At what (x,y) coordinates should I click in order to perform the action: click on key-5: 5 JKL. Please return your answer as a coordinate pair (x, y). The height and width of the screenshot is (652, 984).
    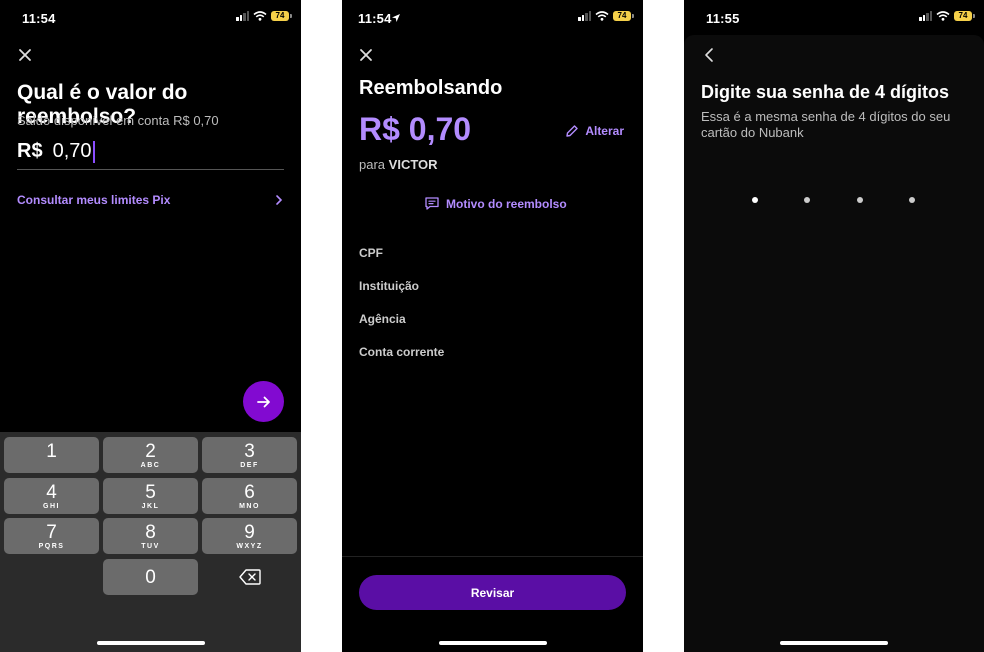
    Looking at the image, I should click on (150, 496).